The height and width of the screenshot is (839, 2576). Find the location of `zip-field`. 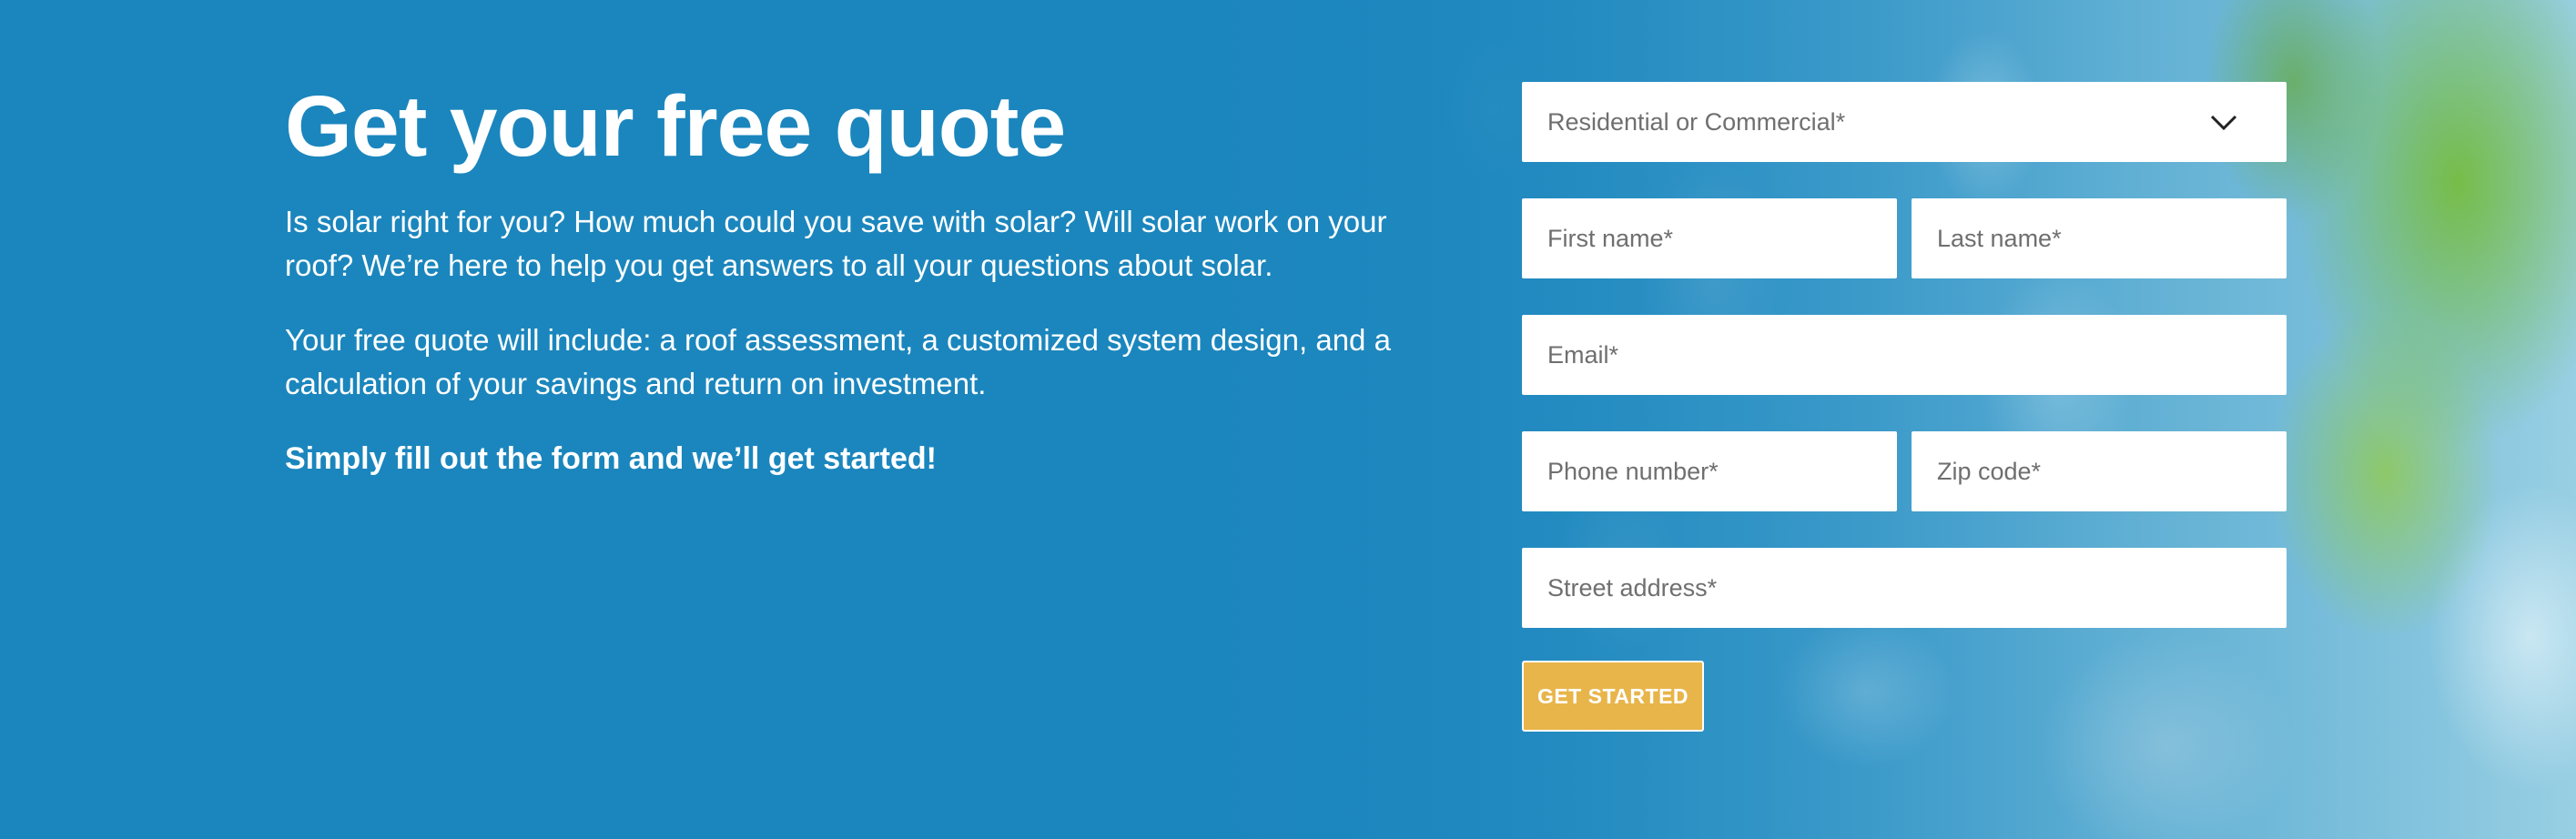

zip-field is located at coordinates (2099, 471).